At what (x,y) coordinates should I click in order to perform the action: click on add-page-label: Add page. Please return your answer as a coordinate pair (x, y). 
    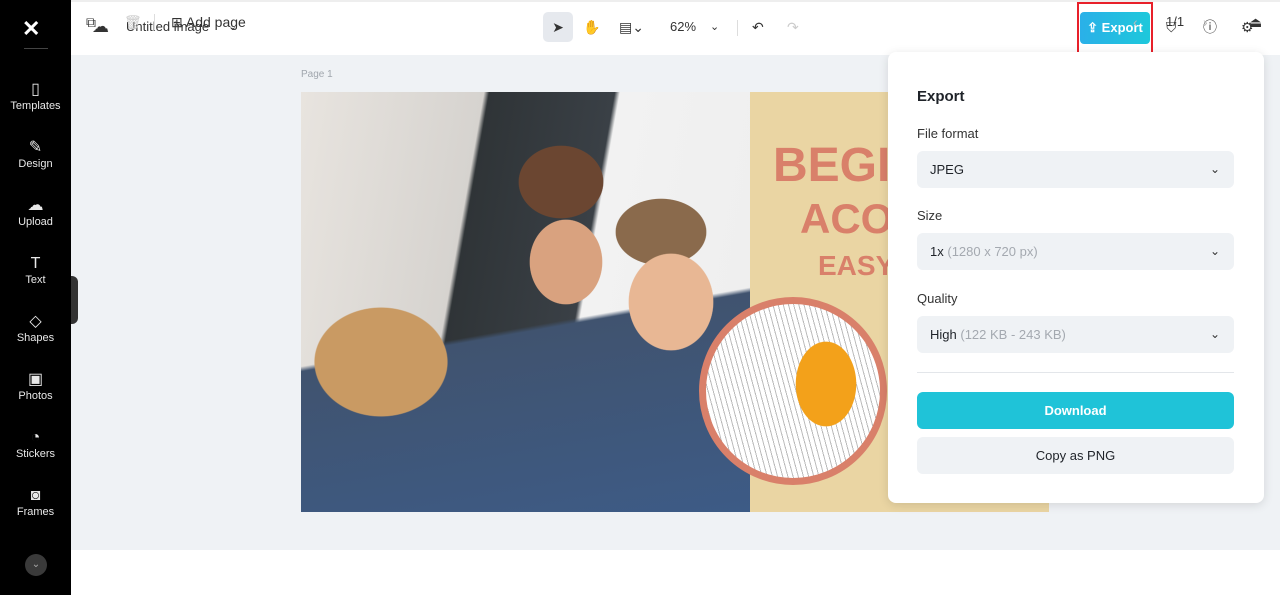
    Looking at the image, I should click on (215, 22).